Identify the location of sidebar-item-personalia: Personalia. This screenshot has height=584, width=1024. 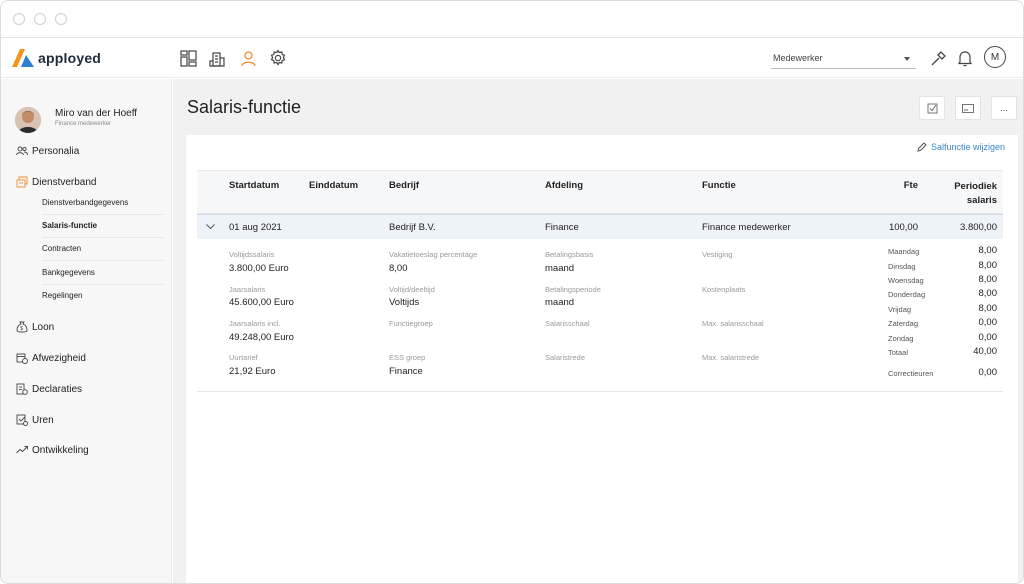
(47, 151).